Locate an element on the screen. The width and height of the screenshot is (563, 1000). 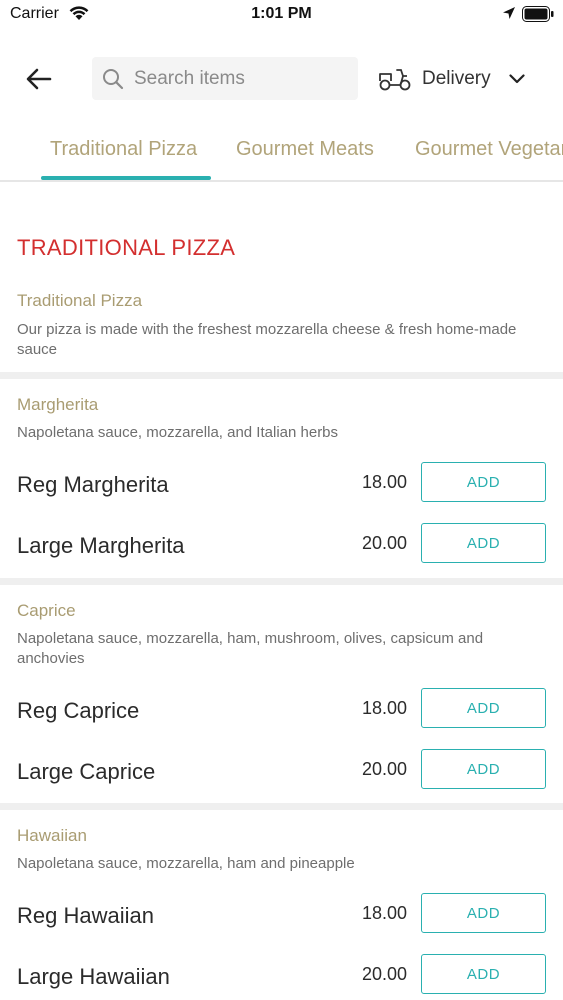
category-name: Caprice is located at coordinates (46, 610).